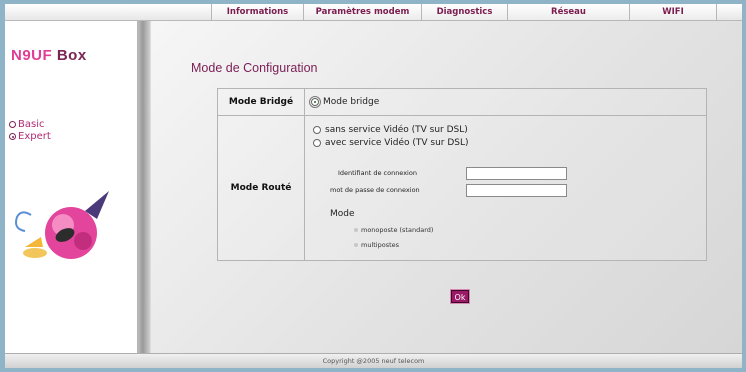 This screenshot has height=372, width=746. I want to click on mode-heading: Mode, so click(342, 214).